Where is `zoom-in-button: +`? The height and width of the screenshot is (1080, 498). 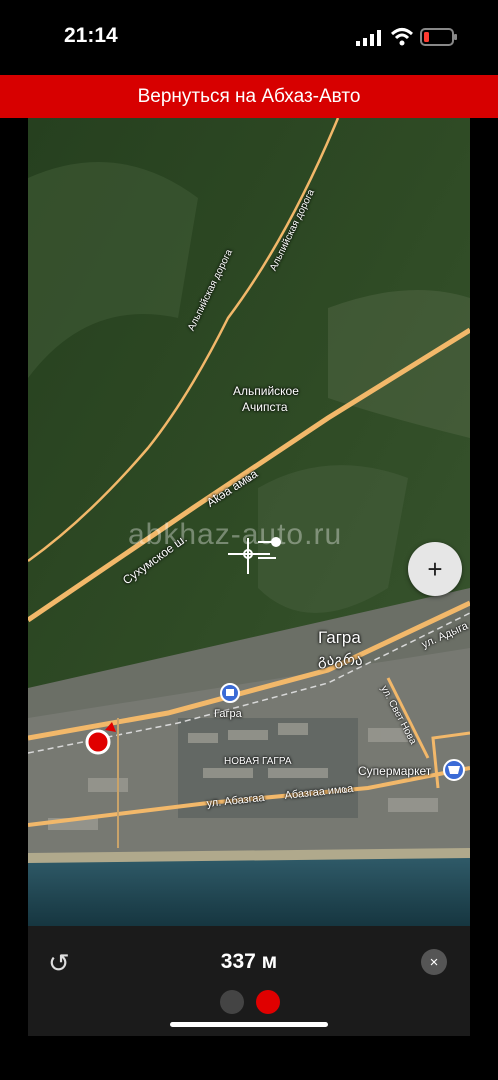 zoom-in-button: + is located at coordinates (435, 569).